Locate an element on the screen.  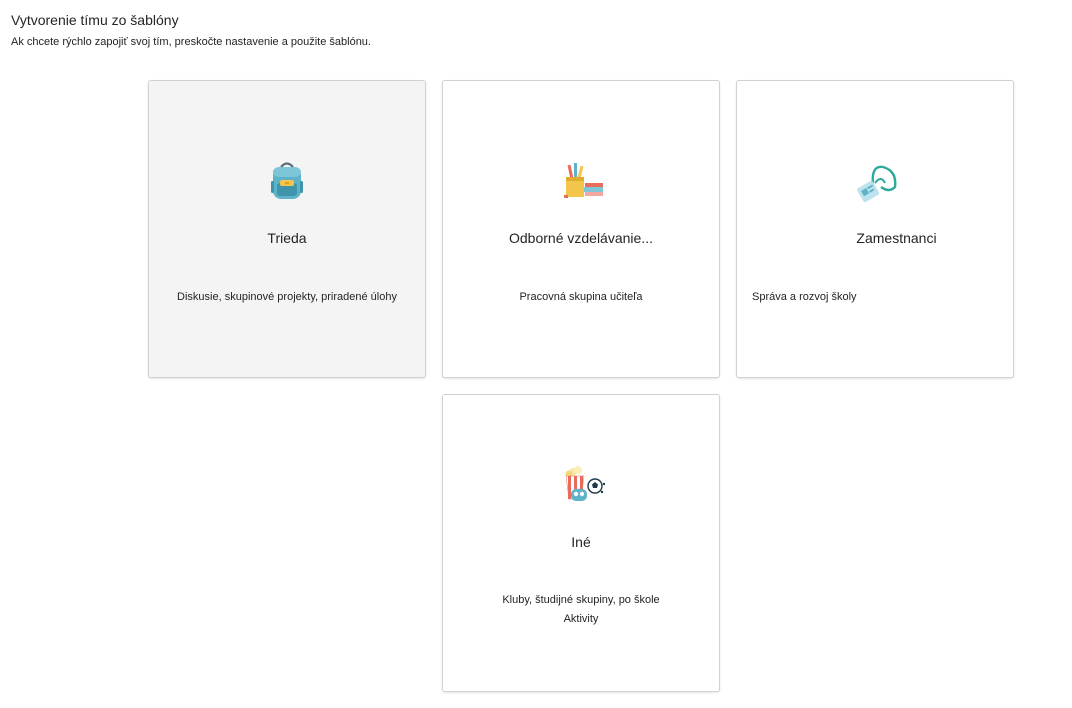
template-card-staff: Zamestnanci Správa a rozvoj školy is located at coordinates (875, 229).